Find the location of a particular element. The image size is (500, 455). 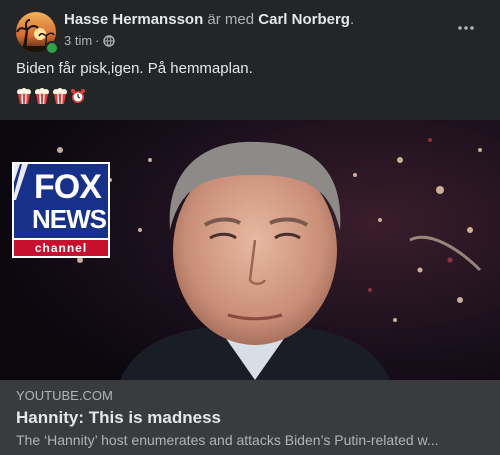

globe-icon is located at coordinates (108, 40).